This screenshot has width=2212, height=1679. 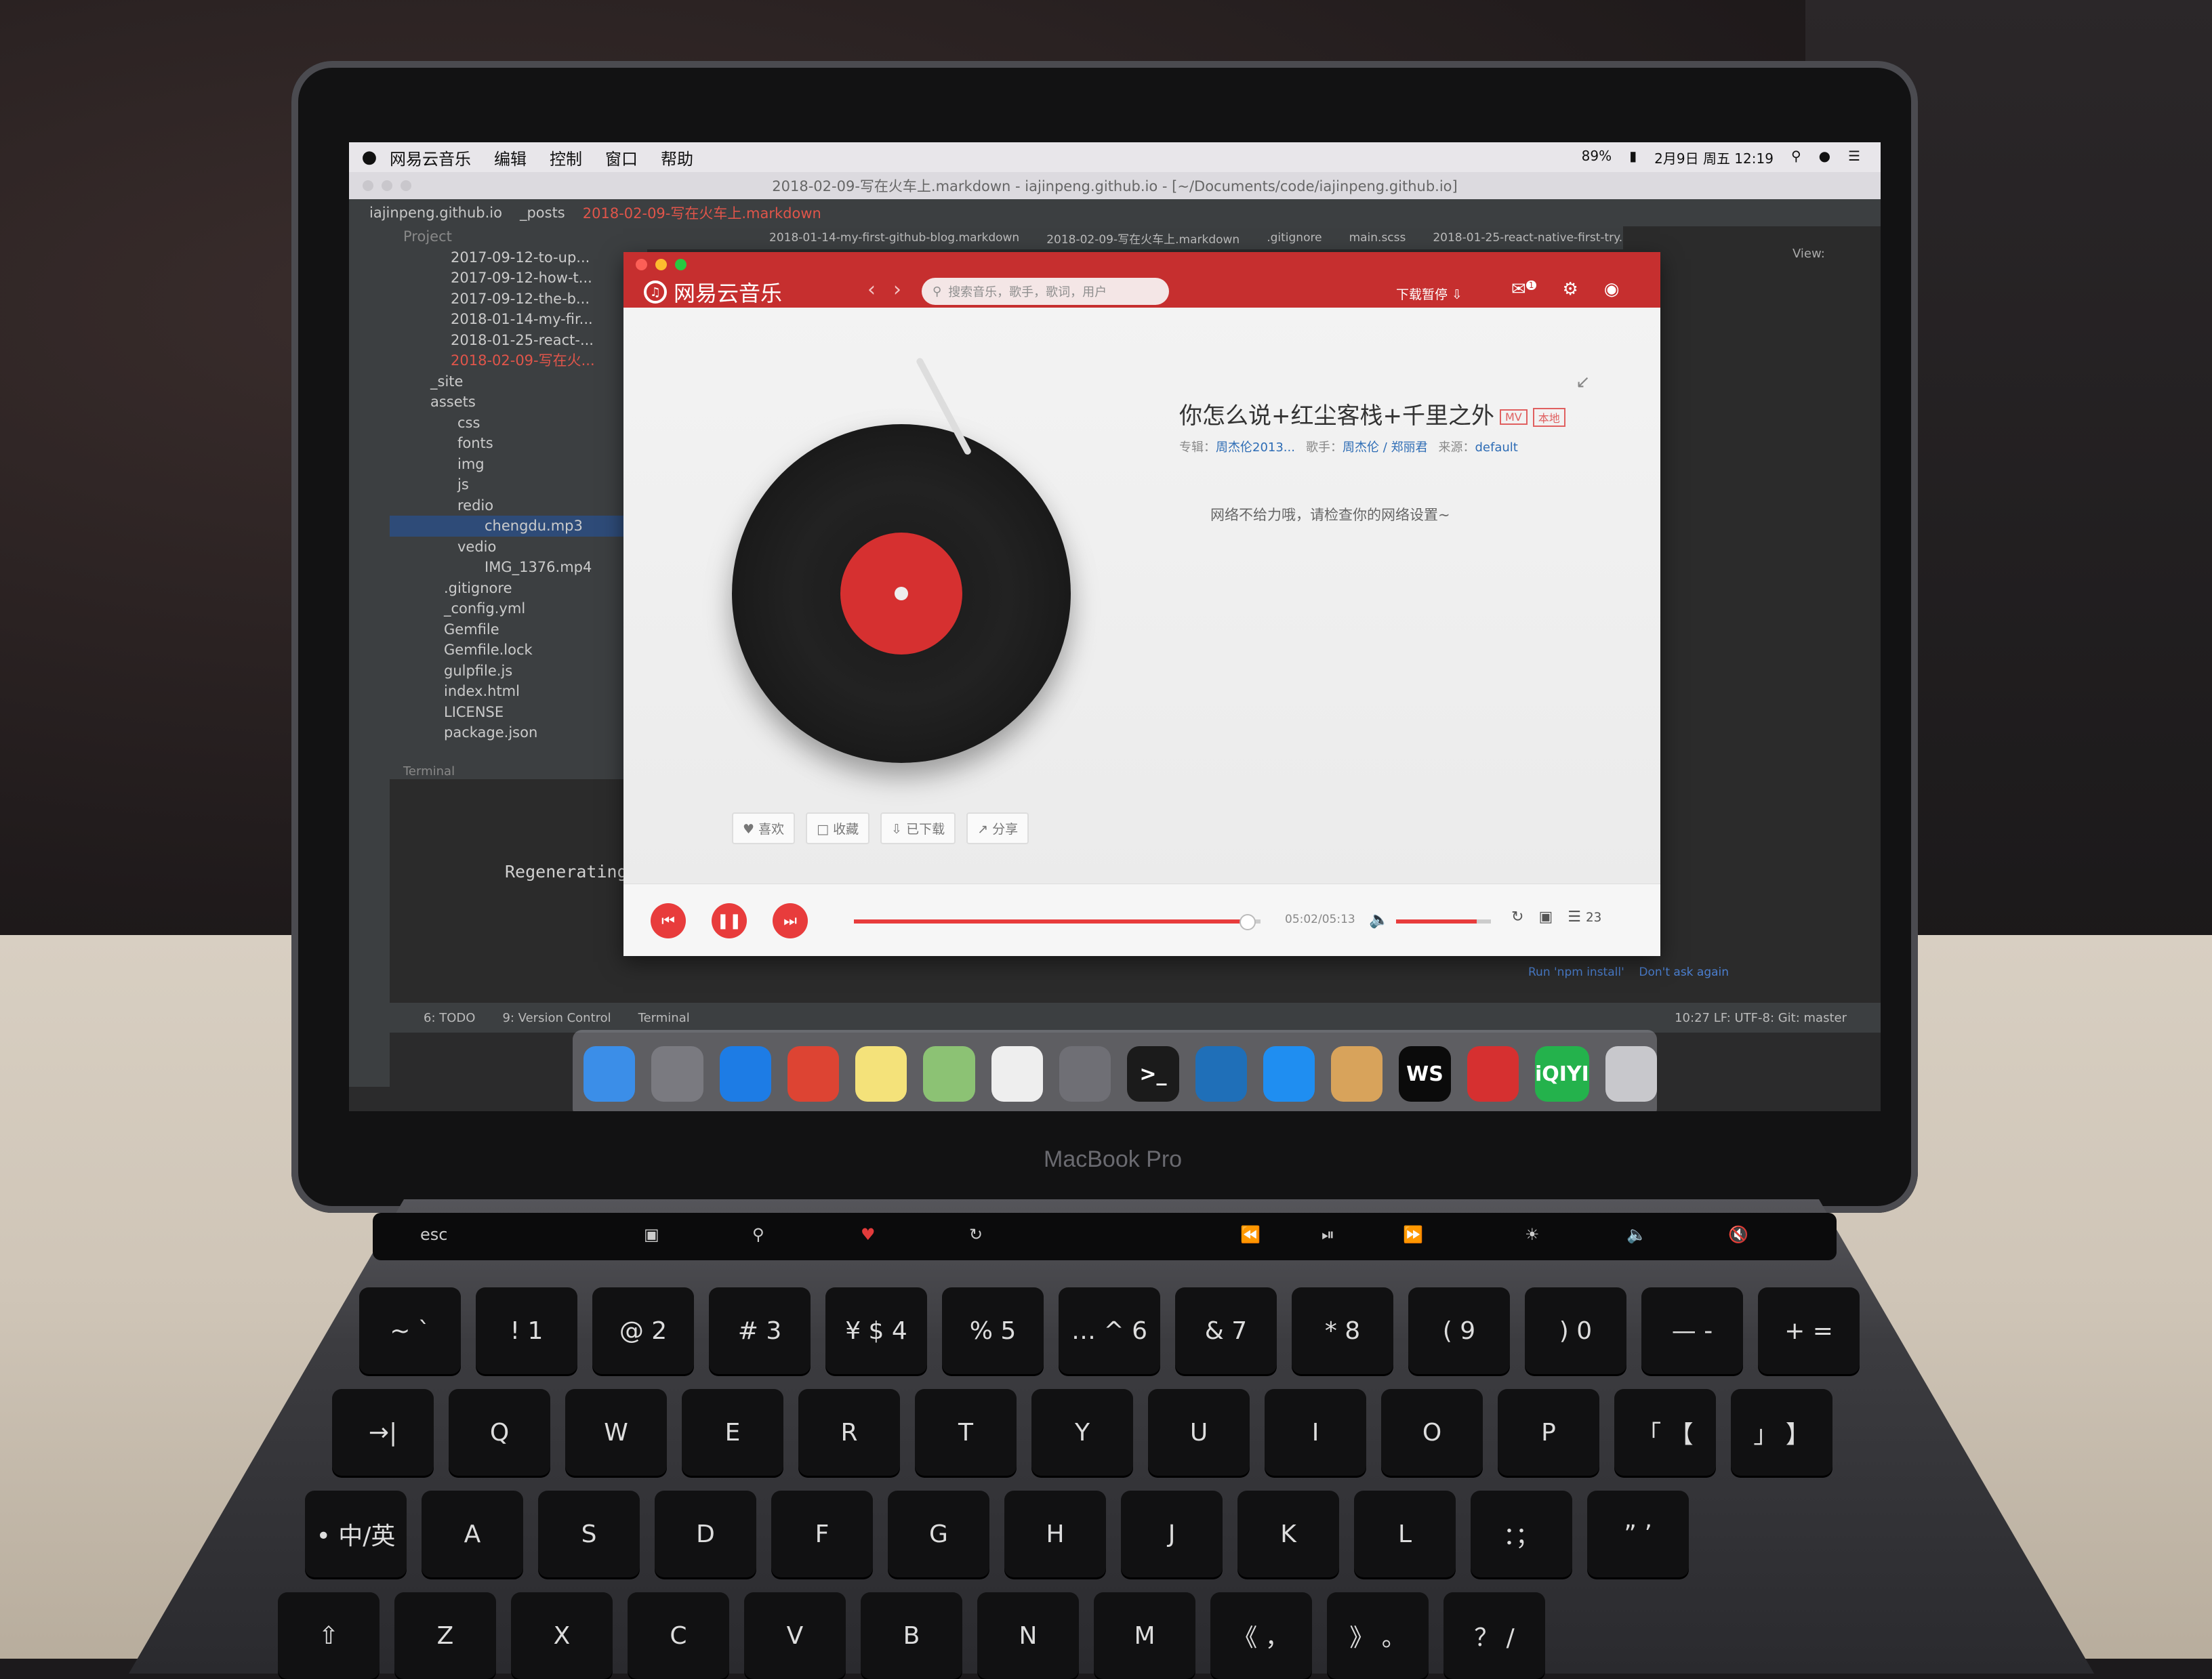 I want to click on heart-icon: ♥, so click(x=868, y=1234).